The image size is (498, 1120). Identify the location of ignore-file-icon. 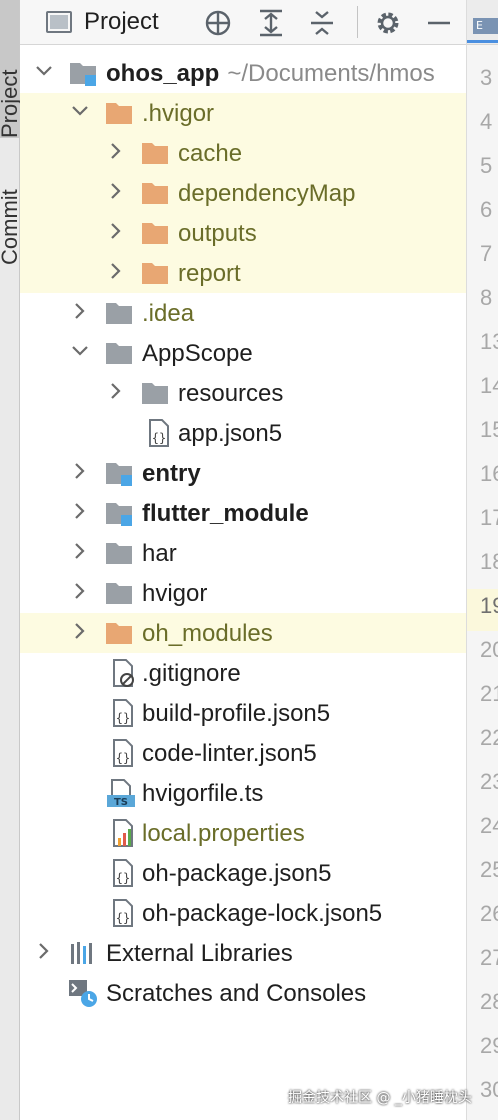
(123, 673).